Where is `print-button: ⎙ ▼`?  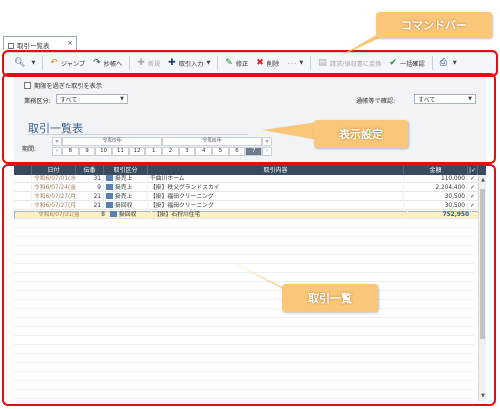
print-button: ⎙ ▼ is located at coordinates (448, 63).